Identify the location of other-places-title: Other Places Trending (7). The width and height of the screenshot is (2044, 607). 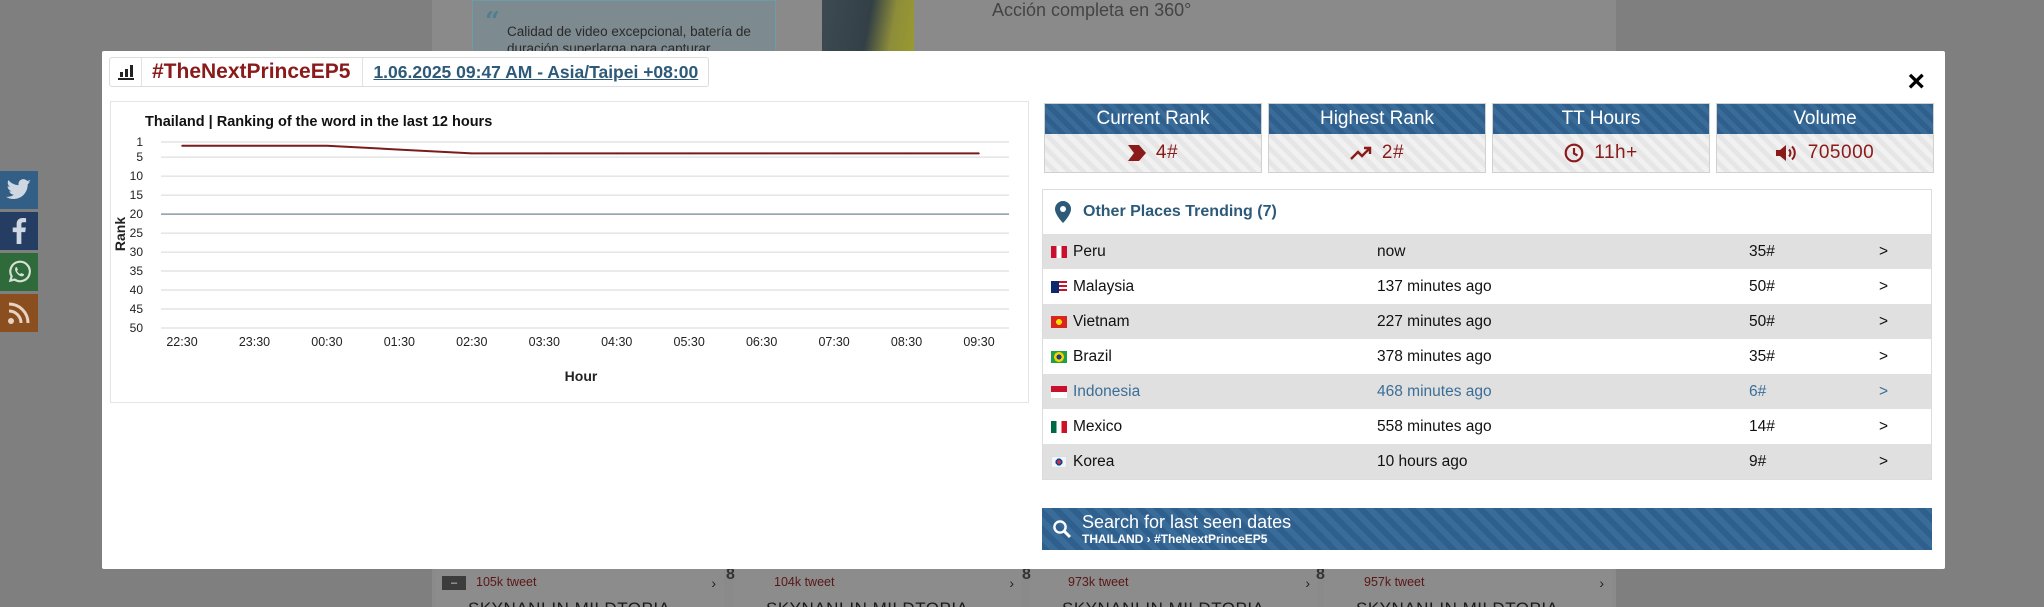
(1180, 211).